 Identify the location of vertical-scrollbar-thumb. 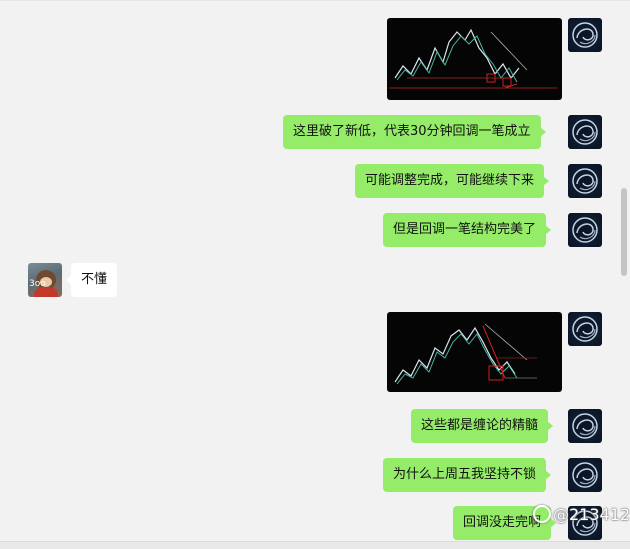
(624, 232).